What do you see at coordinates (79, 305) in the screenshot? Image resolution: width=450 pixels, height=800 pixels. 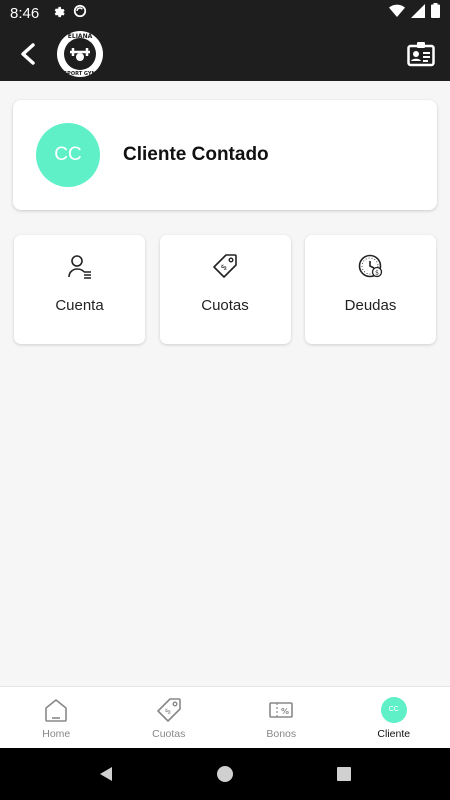 I see `tile-label: Cuenta` at bounding box center [79, 305].